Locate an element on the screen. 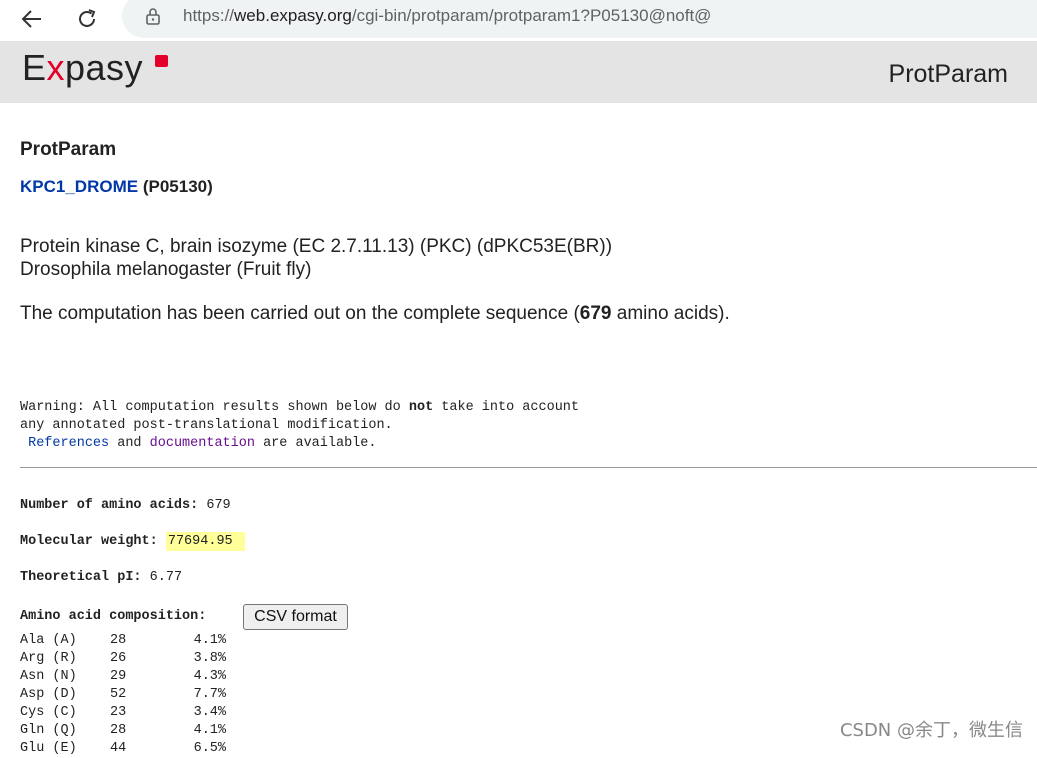  header-title: ProtParam is located at coordinates (948, 74).